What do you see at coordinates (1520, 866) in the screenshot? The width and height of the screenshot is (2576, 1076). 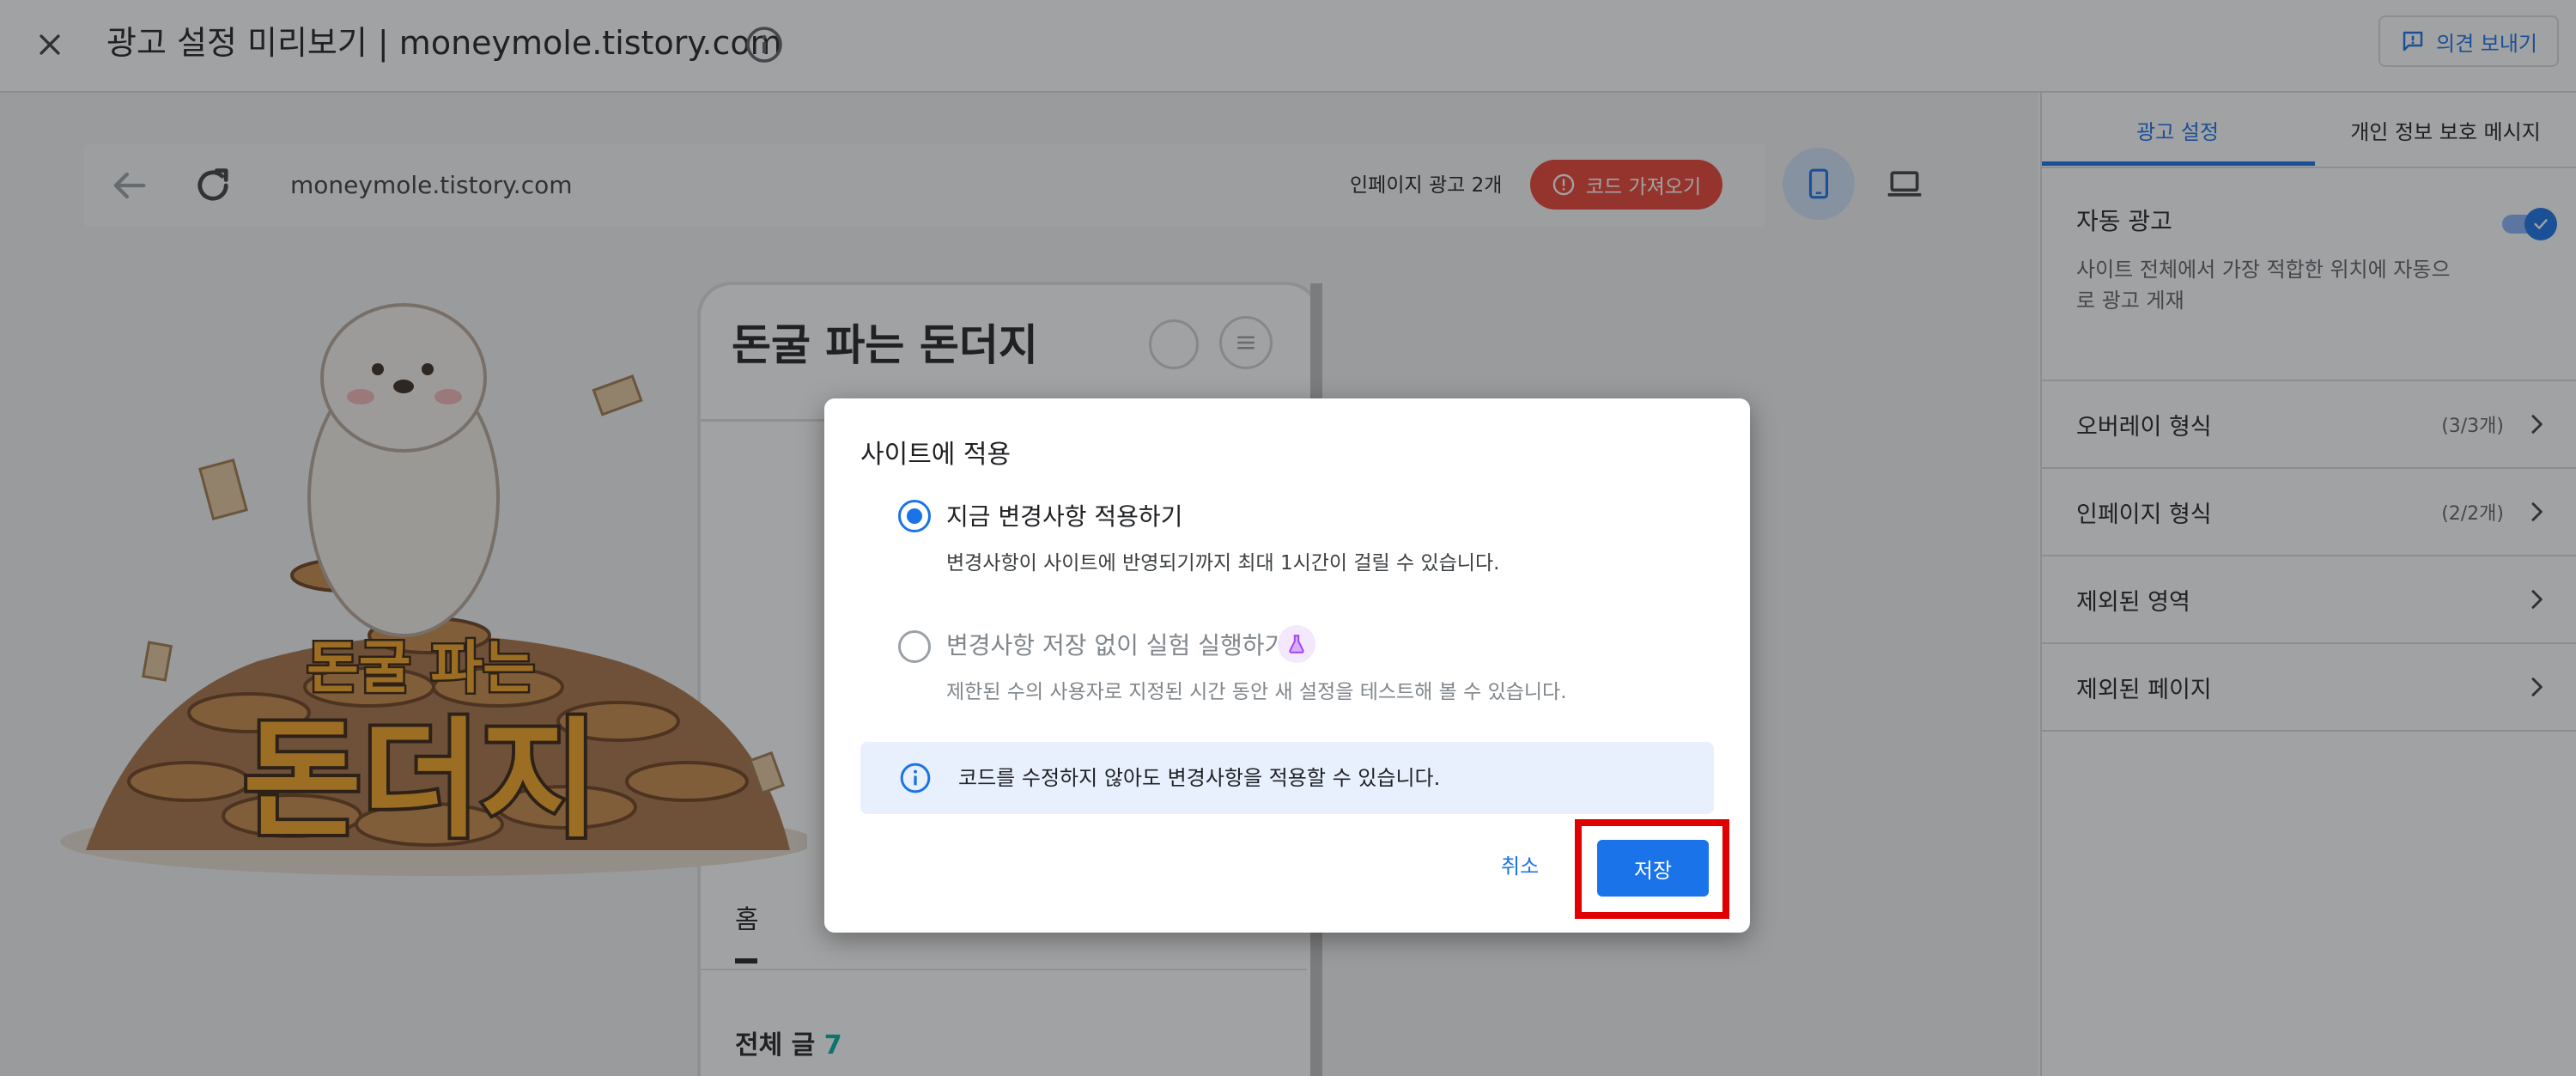 I see `cancel-button: 취소` at bounding box center [1520, 866].